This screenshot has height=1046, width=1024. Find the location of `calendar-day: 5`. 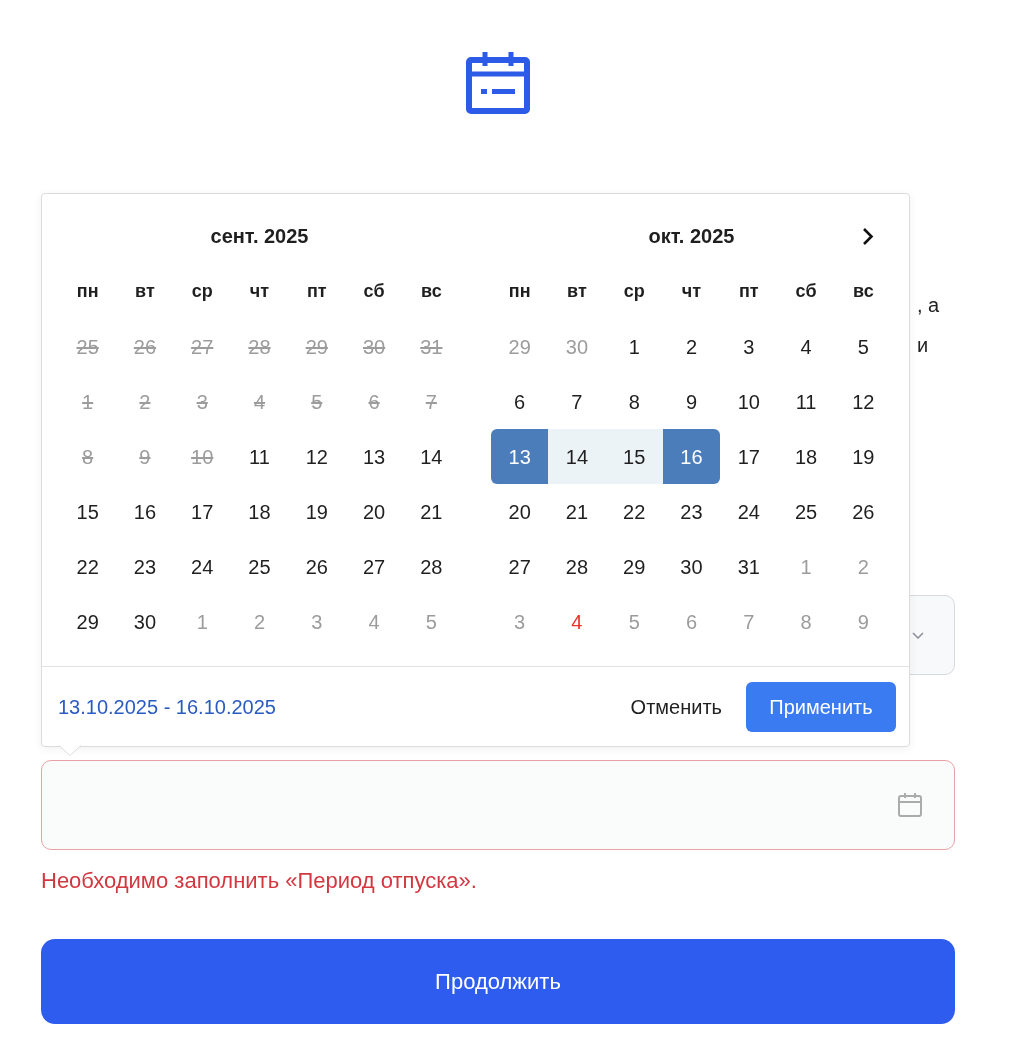

calendar-day: 5 is located at coordinates (863, 346).